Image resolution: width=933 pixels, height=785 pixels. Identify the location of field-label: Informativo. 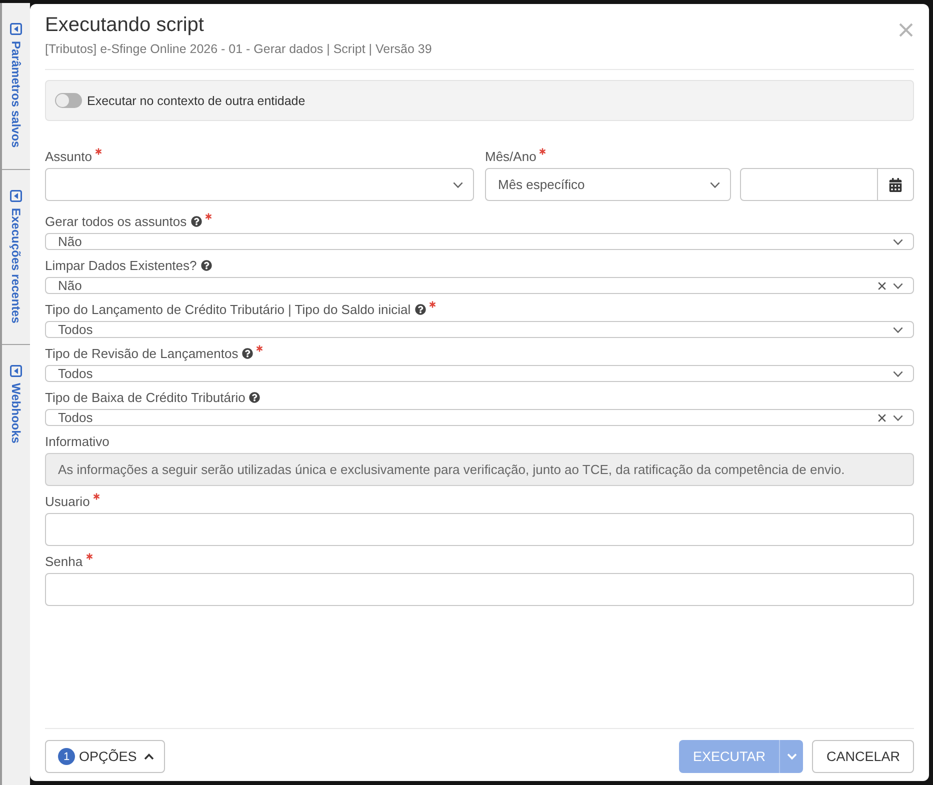
(77, 441).